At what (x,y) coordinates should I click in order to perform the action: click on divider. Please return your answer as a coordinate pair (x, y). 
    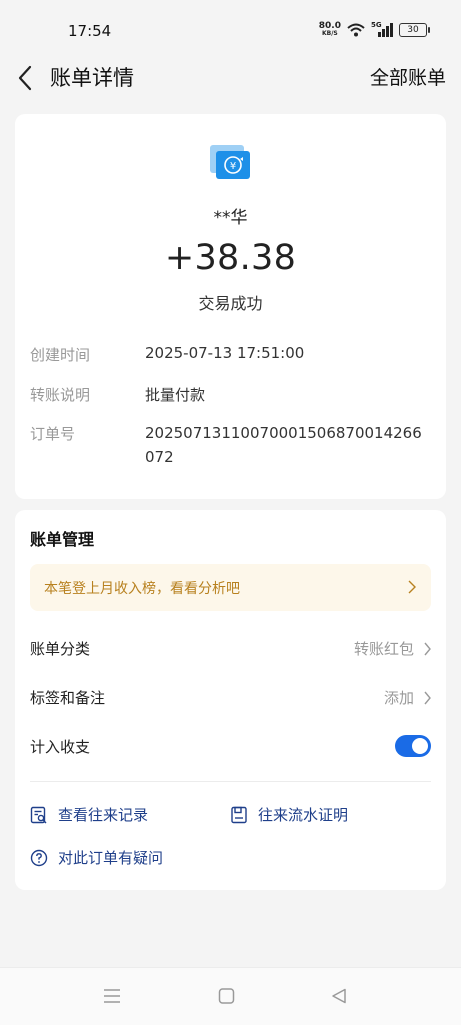
    Looking at the image, I should click on (230, 781).